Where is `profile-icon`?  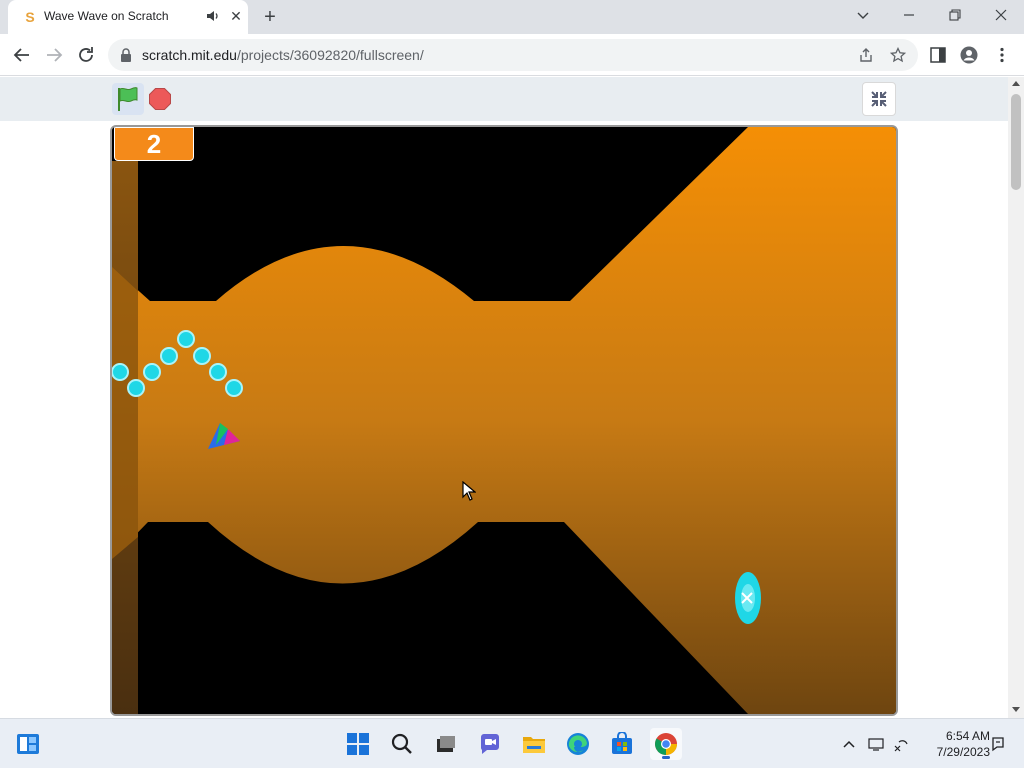 profile-icon is located at coordinates (969, 55).